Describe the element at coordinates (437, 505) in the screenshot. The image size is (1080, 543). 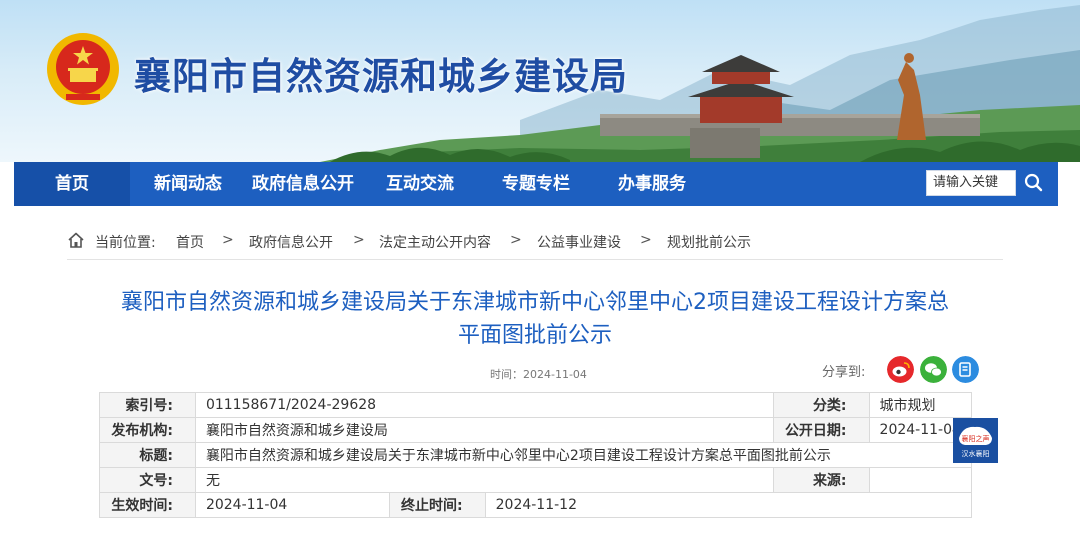
I see `expire-label: 终止时间:` at that location.